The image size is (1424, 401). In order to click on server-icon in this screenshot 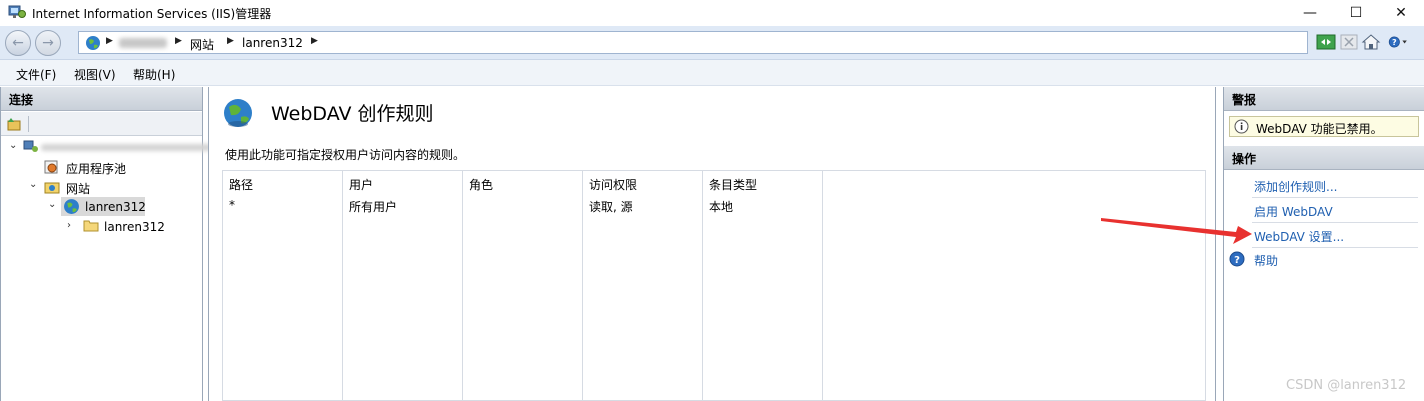, I will do `click(30, 146)`.